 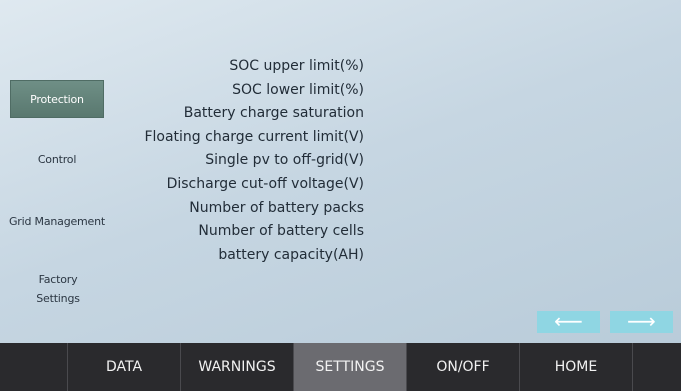 I want to click on arrow-left-icon: ⟵, so click(x=568, y=321).